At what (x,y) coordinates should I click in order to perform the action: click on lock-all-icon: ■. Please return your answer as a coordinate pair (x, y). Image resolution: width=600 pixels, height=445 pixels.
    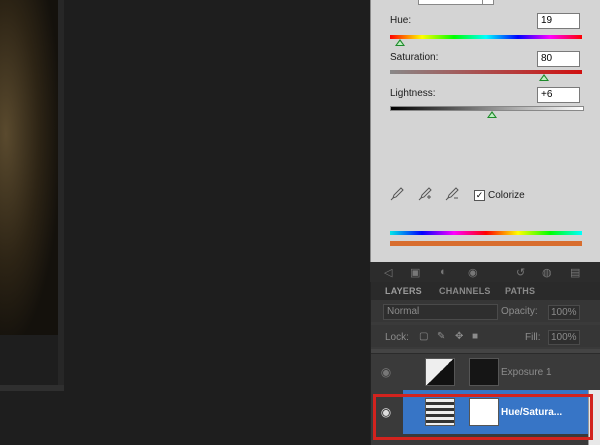
    Looking at the image, I should click on (477, 337).